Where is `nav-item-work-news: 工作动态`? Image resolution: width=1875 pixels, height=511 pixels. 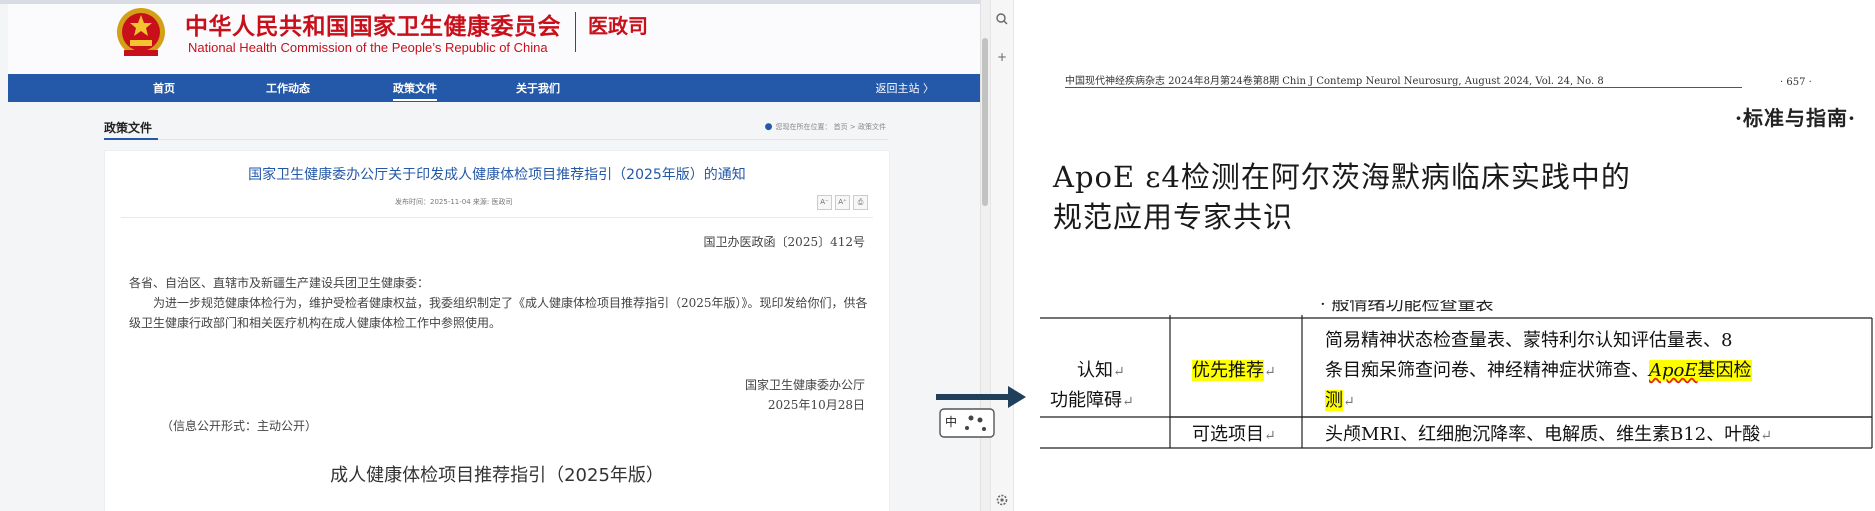
nav-item-work-news: 工作动态 is located at coordinates (288, 88).